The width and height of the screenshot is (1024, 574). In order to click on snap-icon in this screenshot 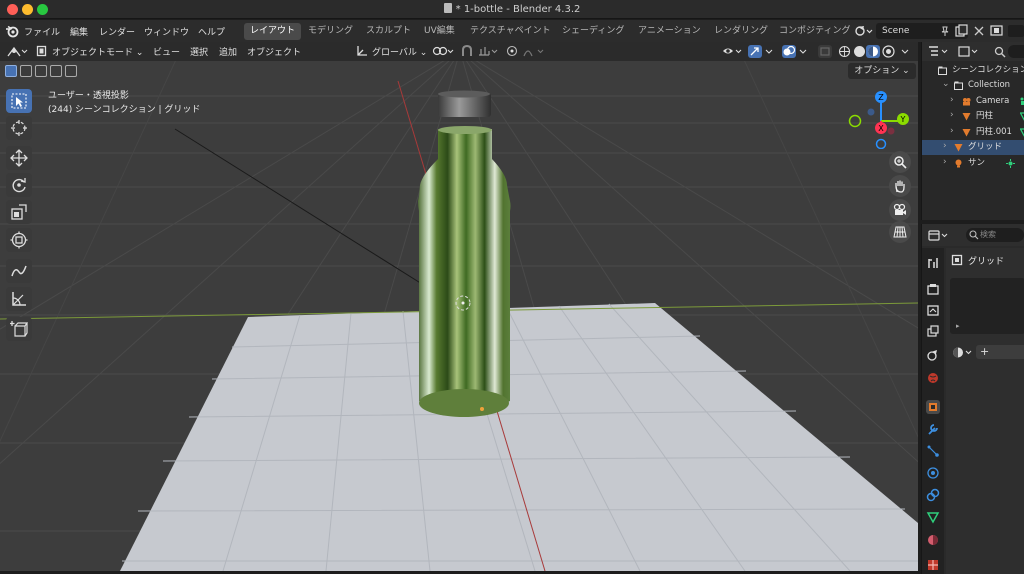, I will do `click(467, 51)`.